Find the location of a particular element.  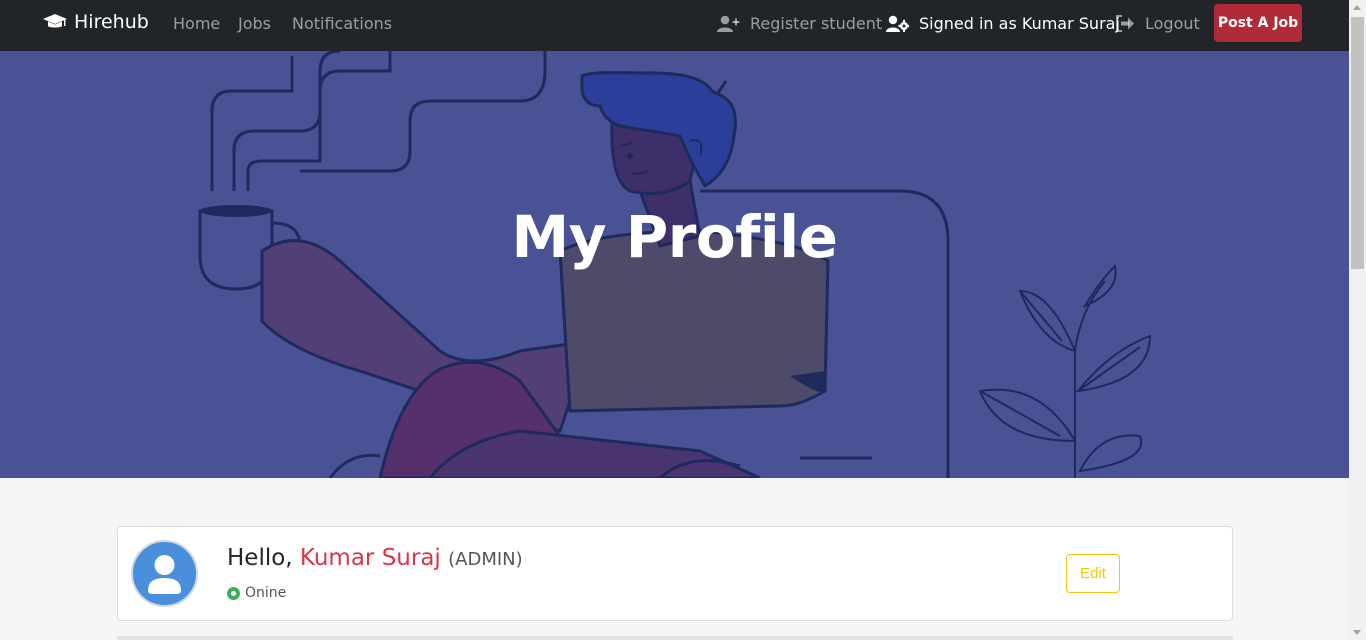

nav-home-link: Home is located at coordinates (196, 23).